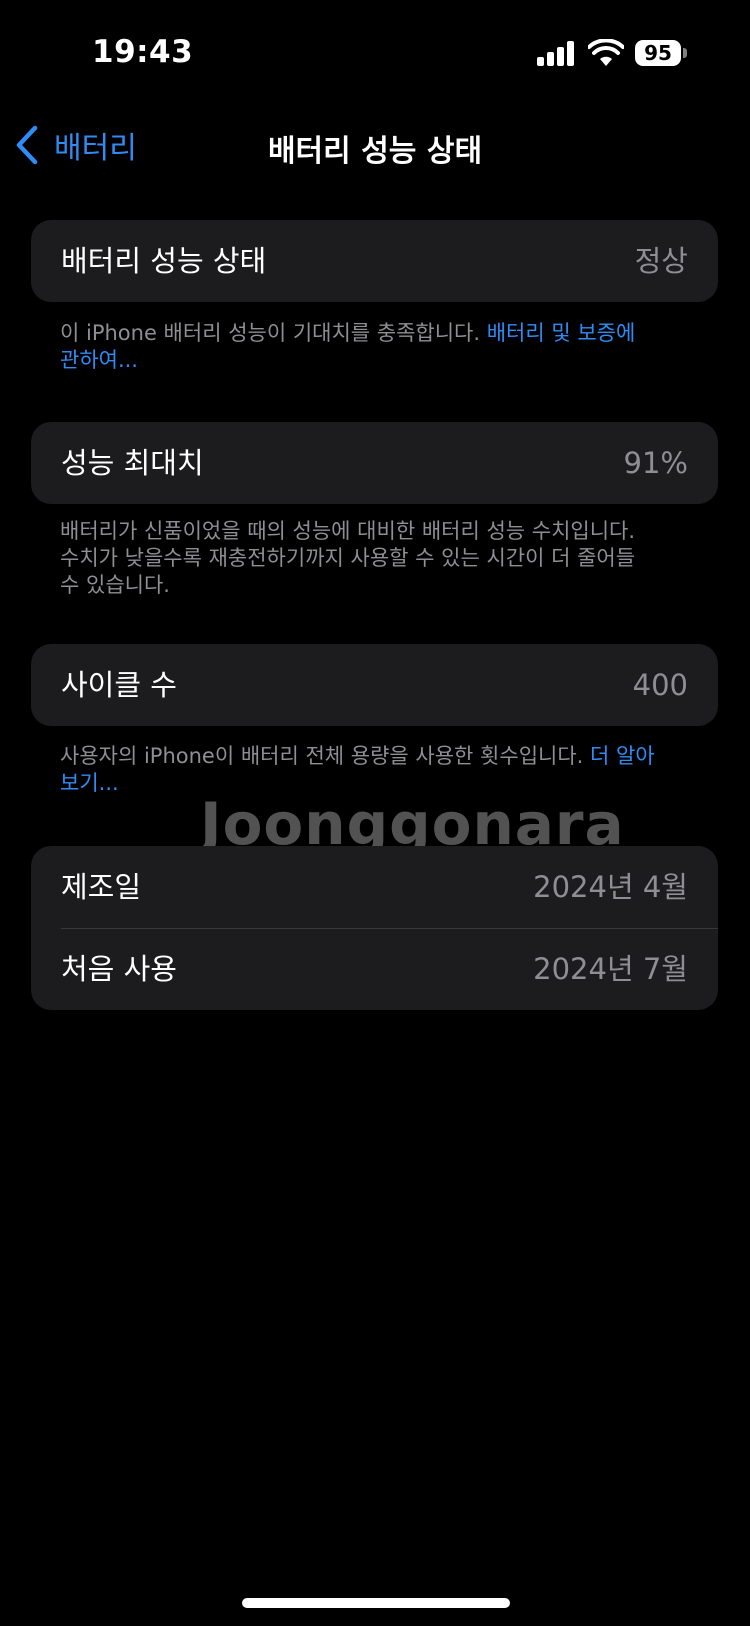 The height and width of the screenshot is (1626, 750). I want to click on first-use-label: 처음 사용, so click(119, 969).